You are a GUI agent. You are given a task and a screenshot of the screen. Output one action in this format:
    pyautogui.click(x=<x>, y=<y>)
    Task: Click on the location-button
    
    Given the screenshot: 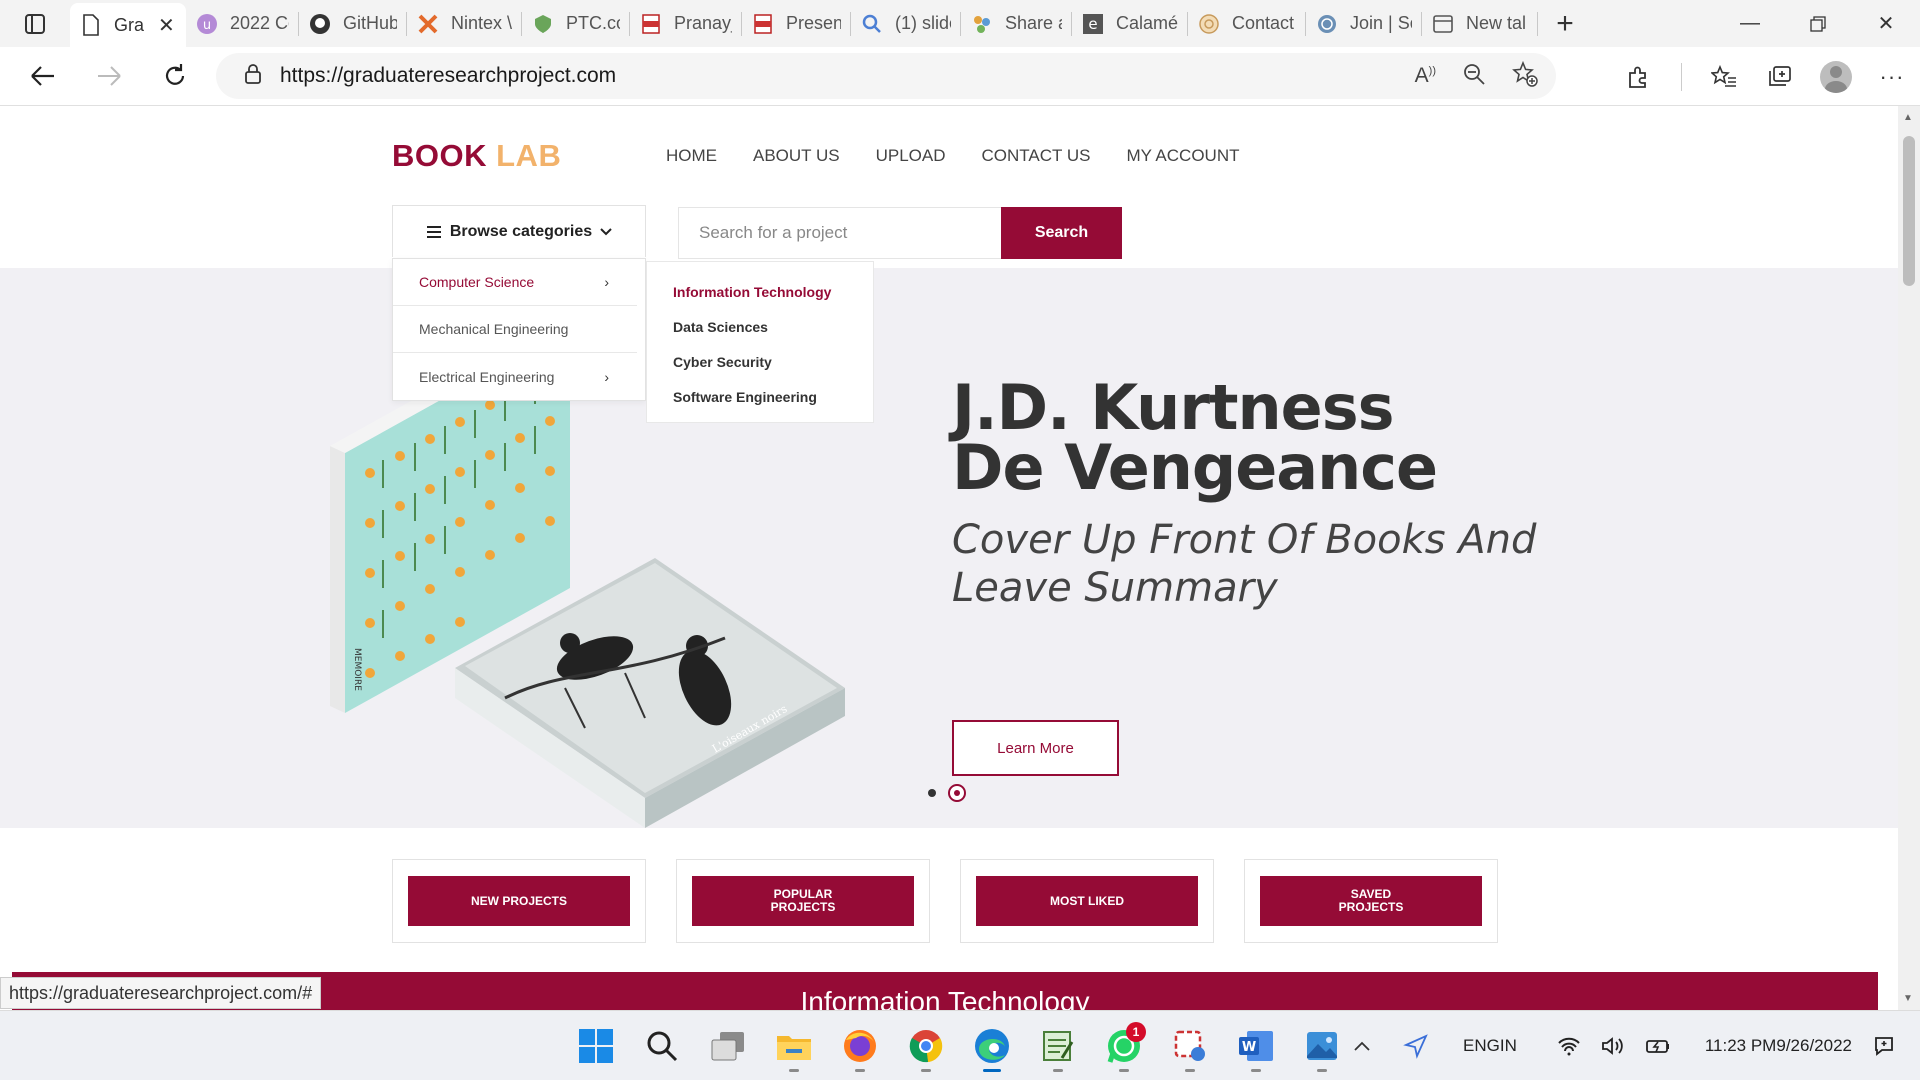 What is the action you would take?
    pyautogui.click(x=1416, y=1046)
    